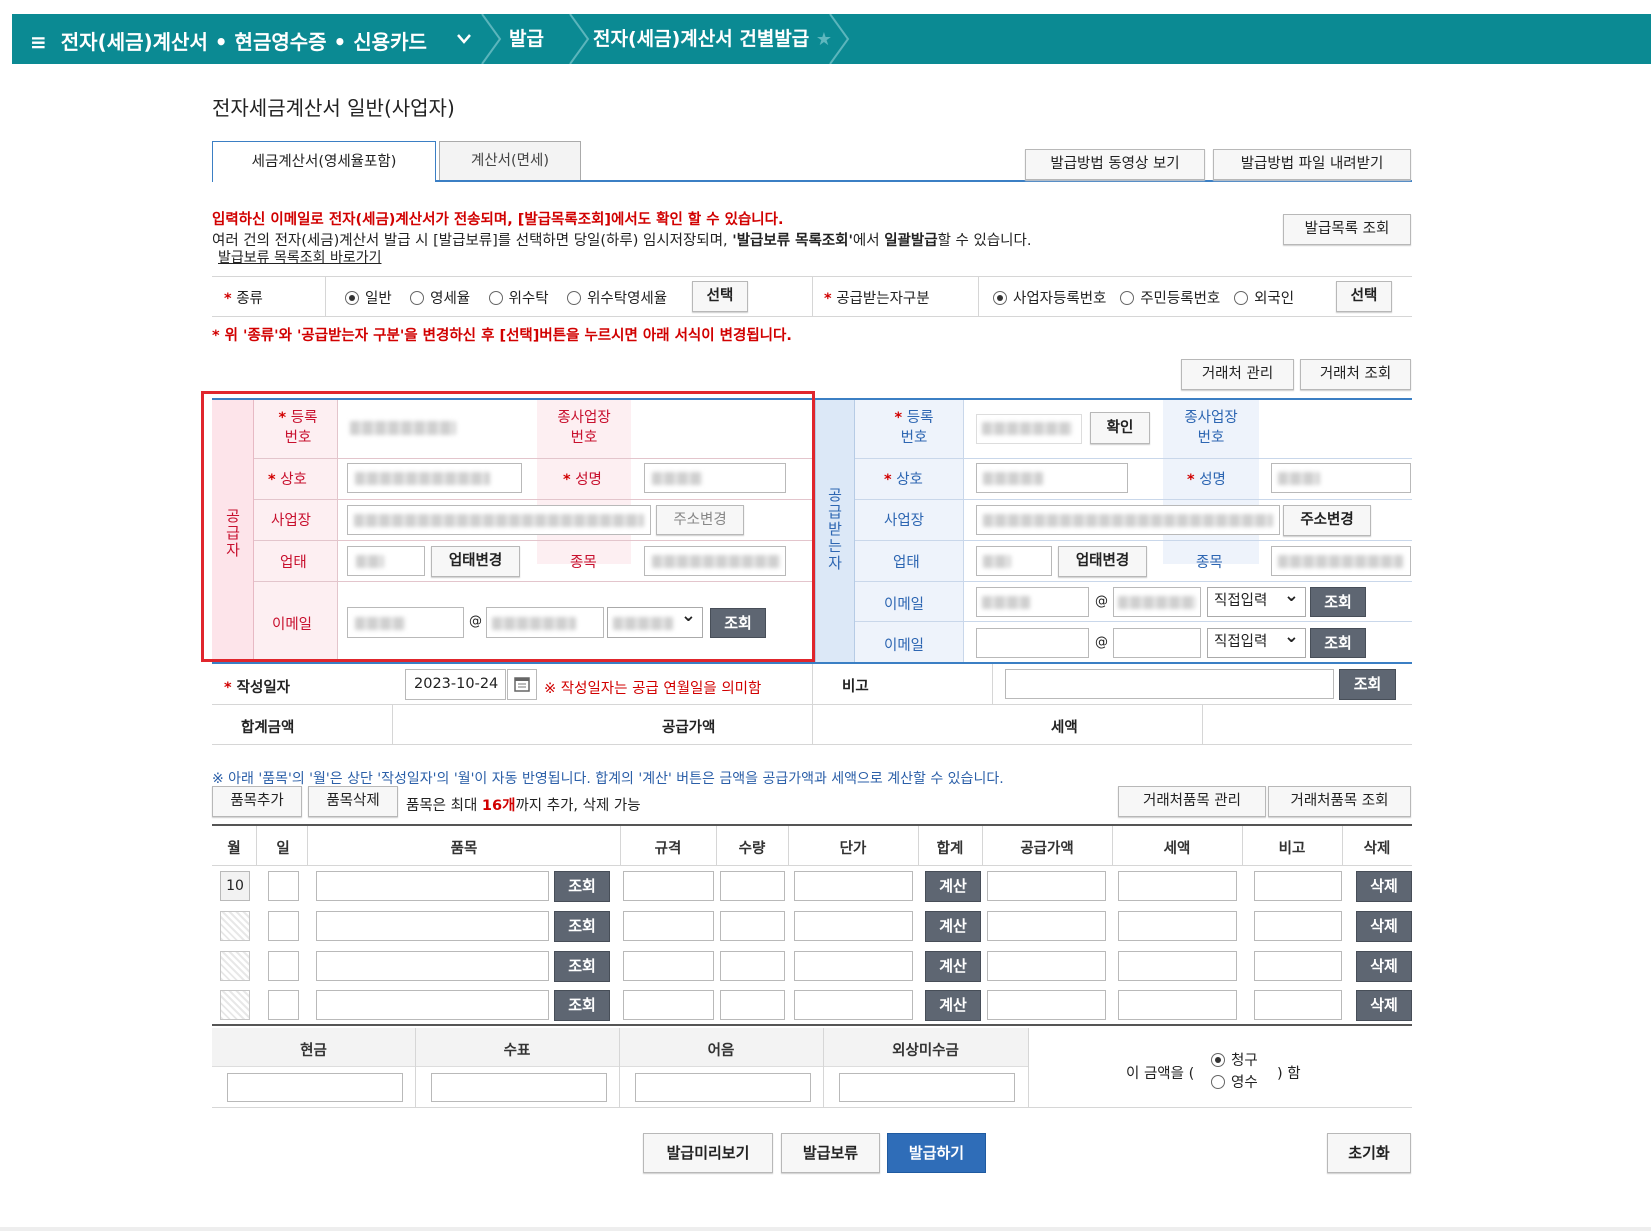 The image size is (1651, 1231). What do you see at coordinates (1355, 374) in the screenshot?
I see `partner-search-button: 거래처 조회` at bounding box center [1355, 374].